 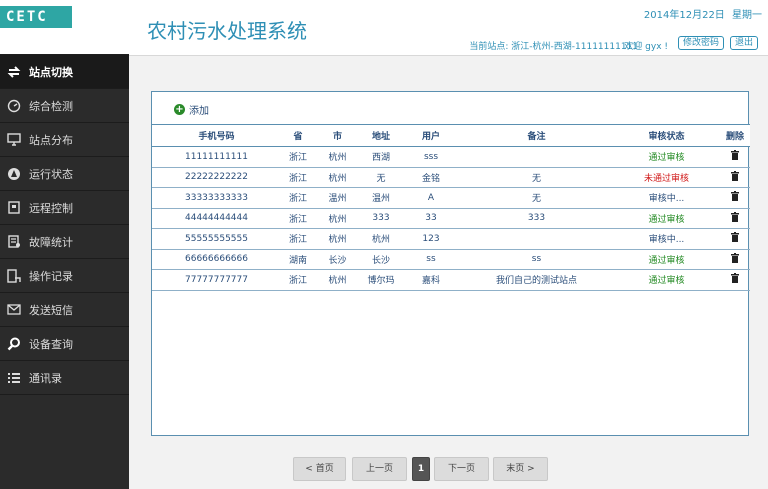 I want to click on col-header-address: 地址, so click(x=381, y=135).